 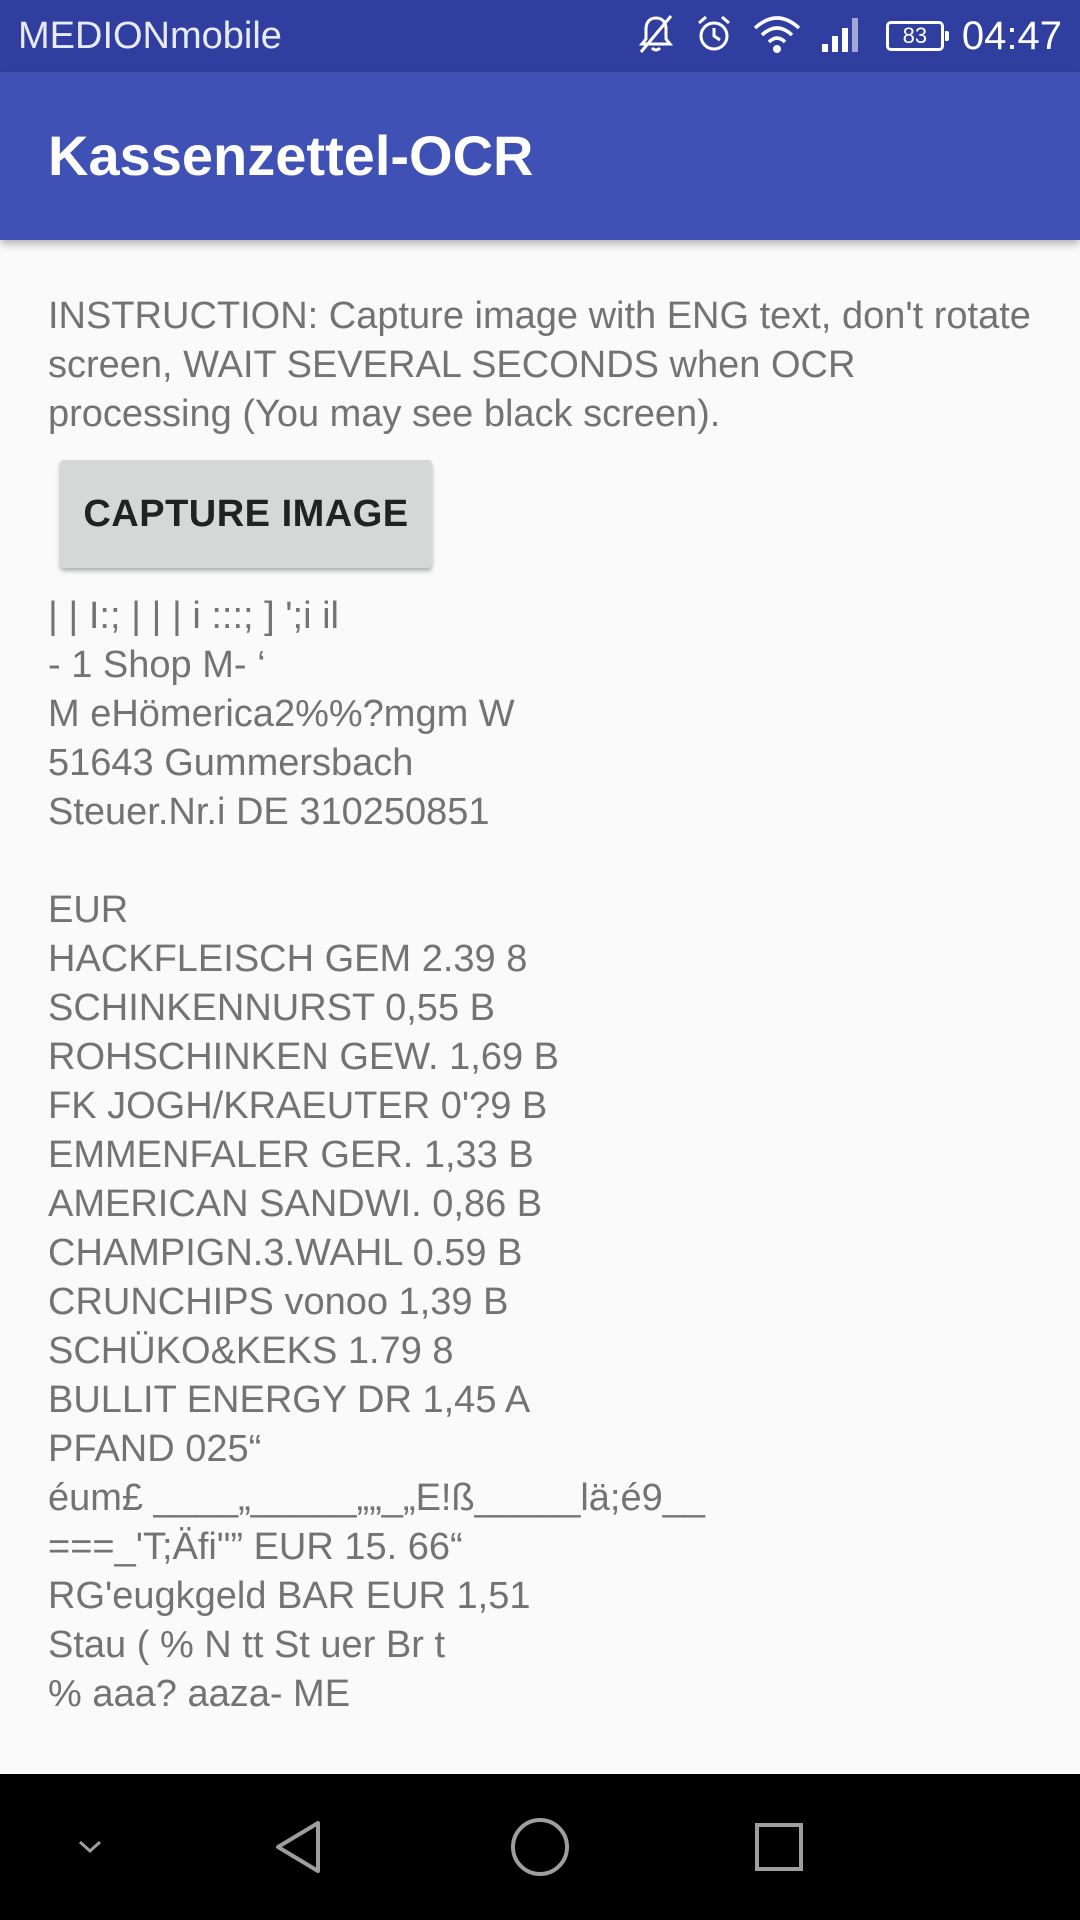 What do you see at coordinates (285, 1253) in the screenshot?
I see `ocr-line: CHAMPIGN.3.WAHL 0.59 B` at bounding box center [285, 1253].